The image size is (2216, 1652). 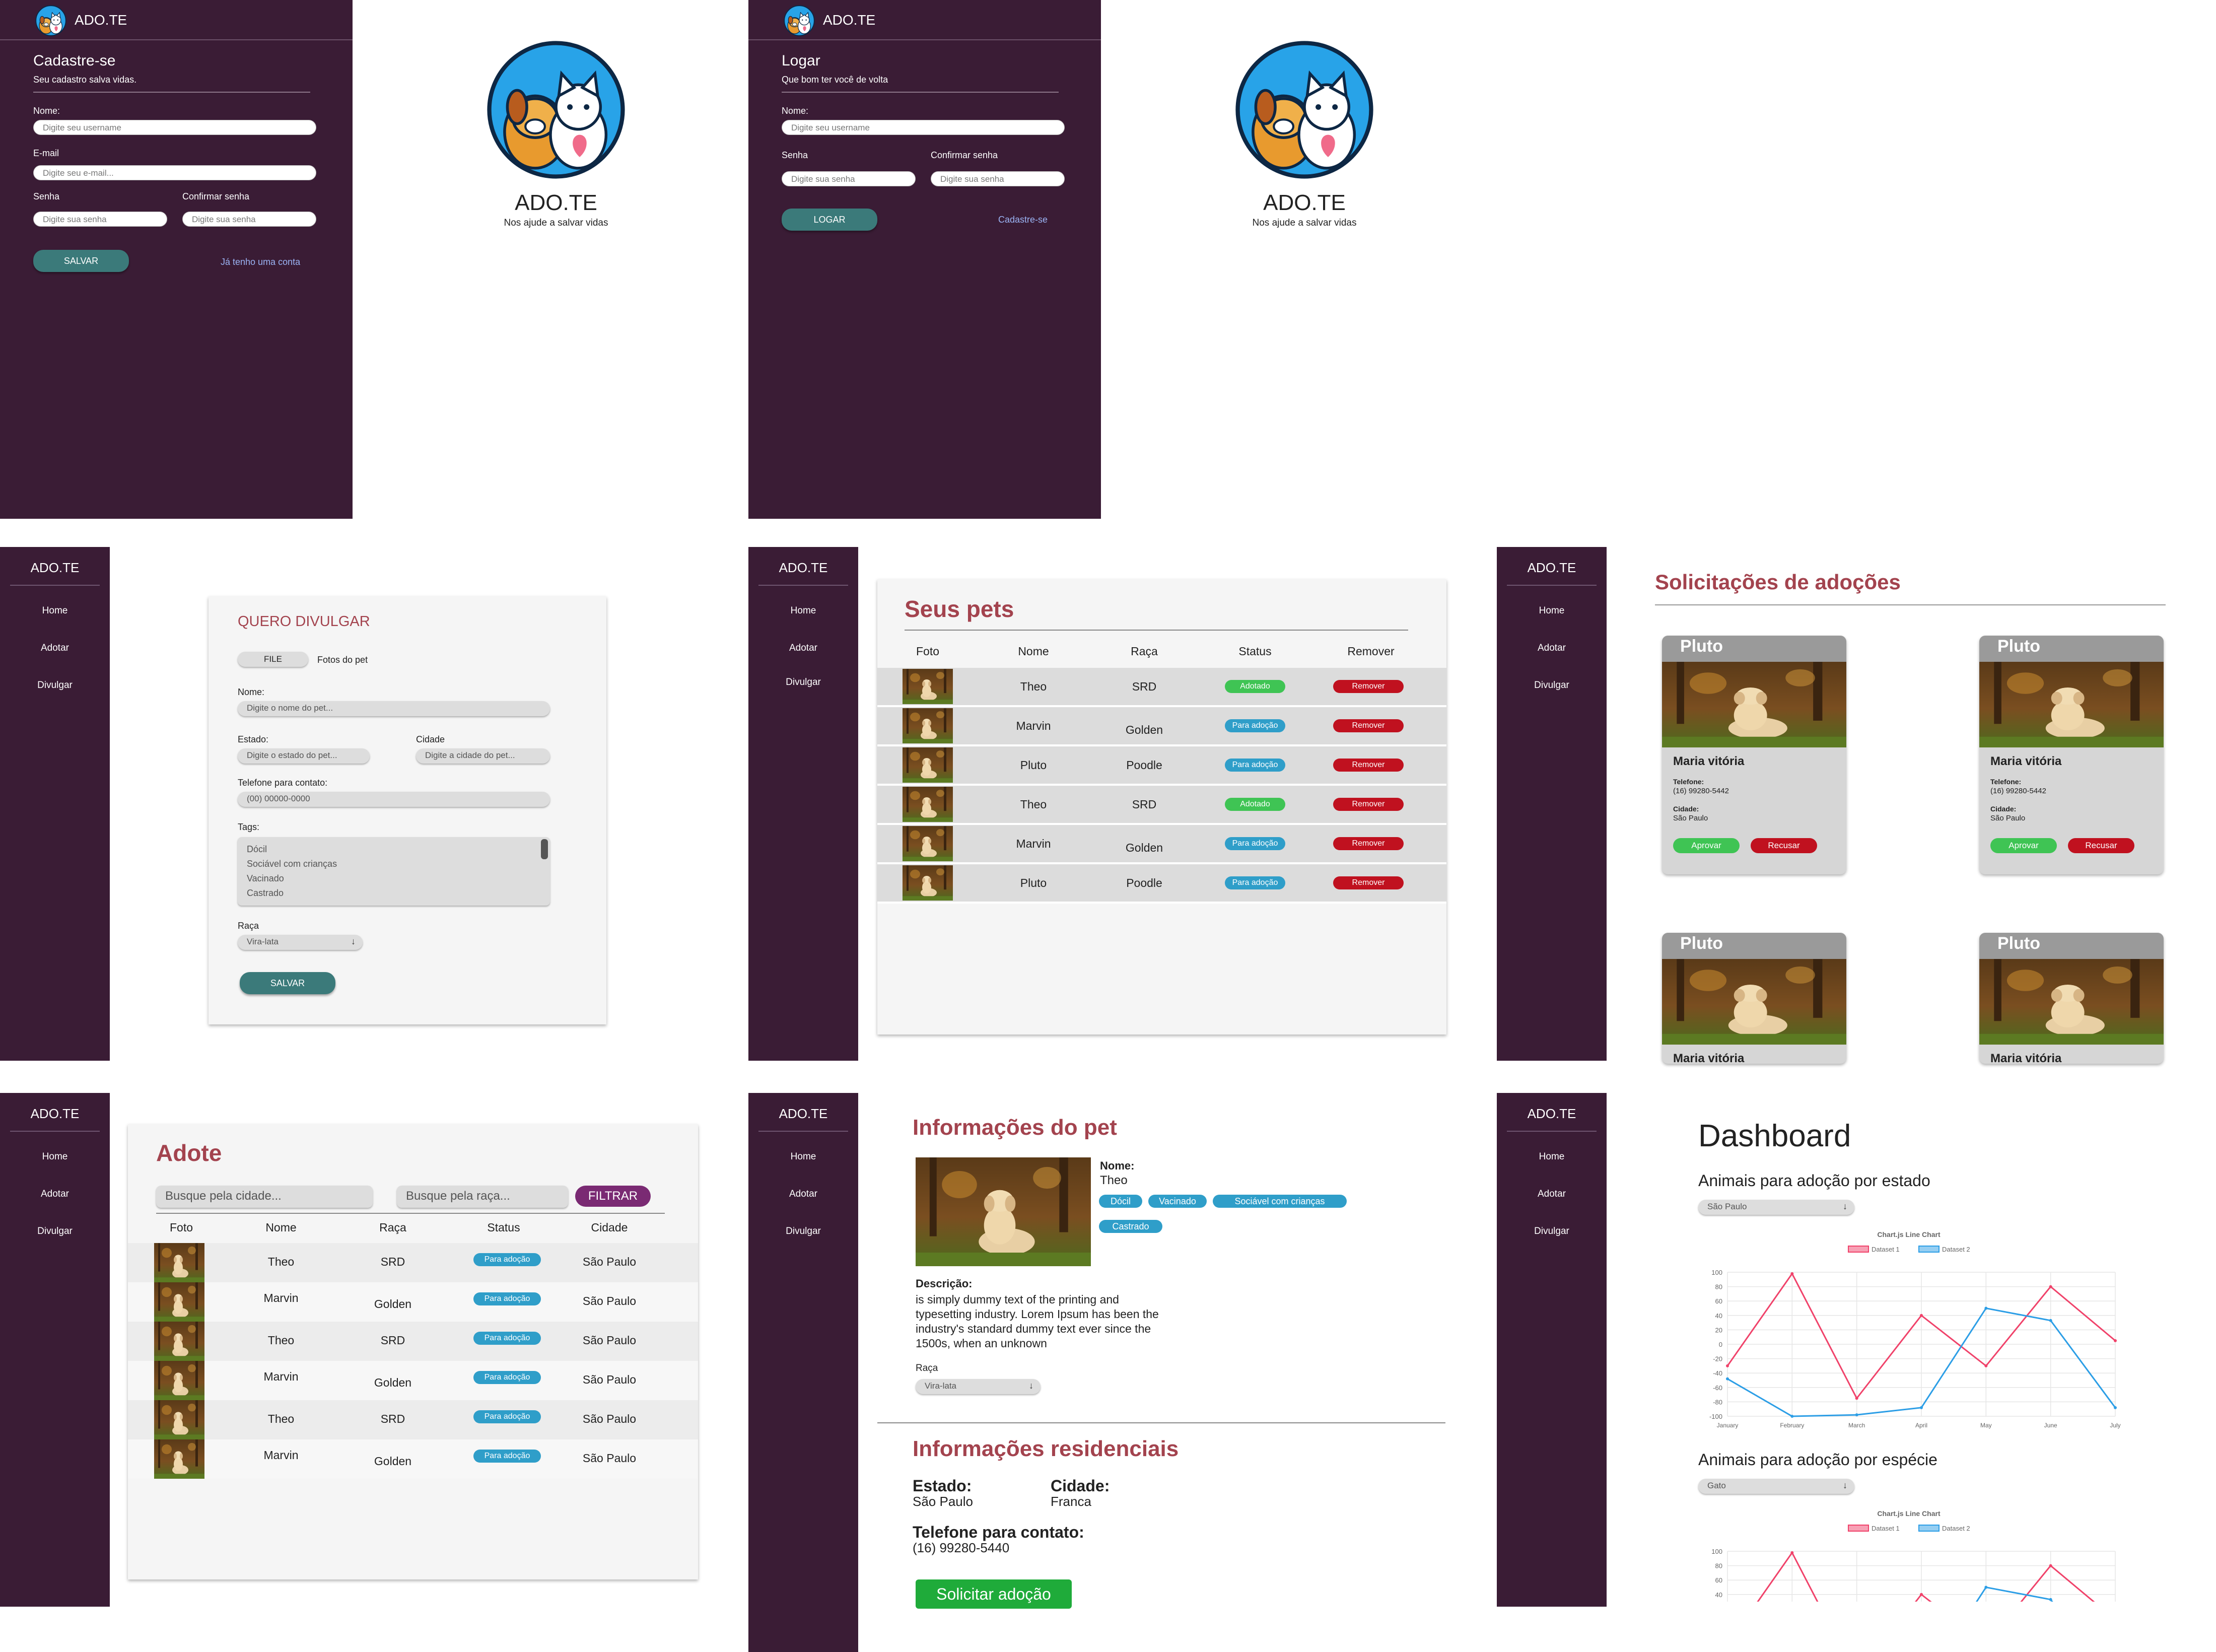 What do you see at coordinates (829, 220) in the screenshot?
I see `login-button: LOGAR` at bounding box center [829, 220].